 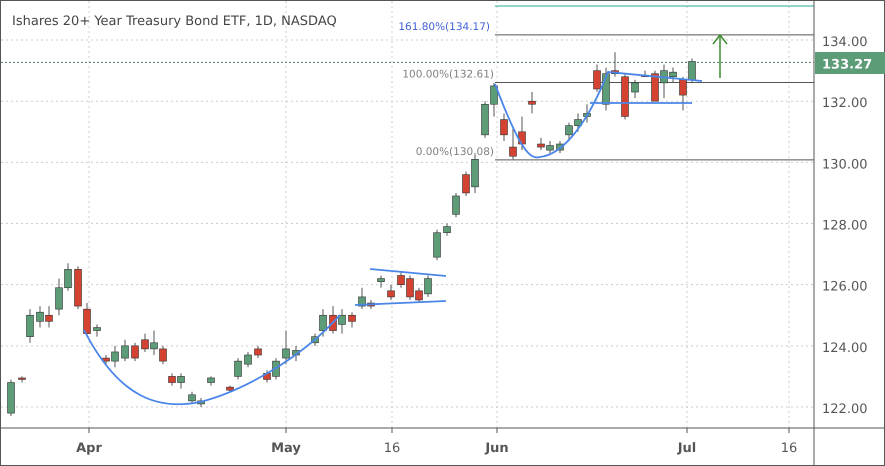 What do you see at coordinates (448, 74) in the screenshot?
I see `fib-level-label: 100.00%(132.61)` at bounding box center [448, 74].